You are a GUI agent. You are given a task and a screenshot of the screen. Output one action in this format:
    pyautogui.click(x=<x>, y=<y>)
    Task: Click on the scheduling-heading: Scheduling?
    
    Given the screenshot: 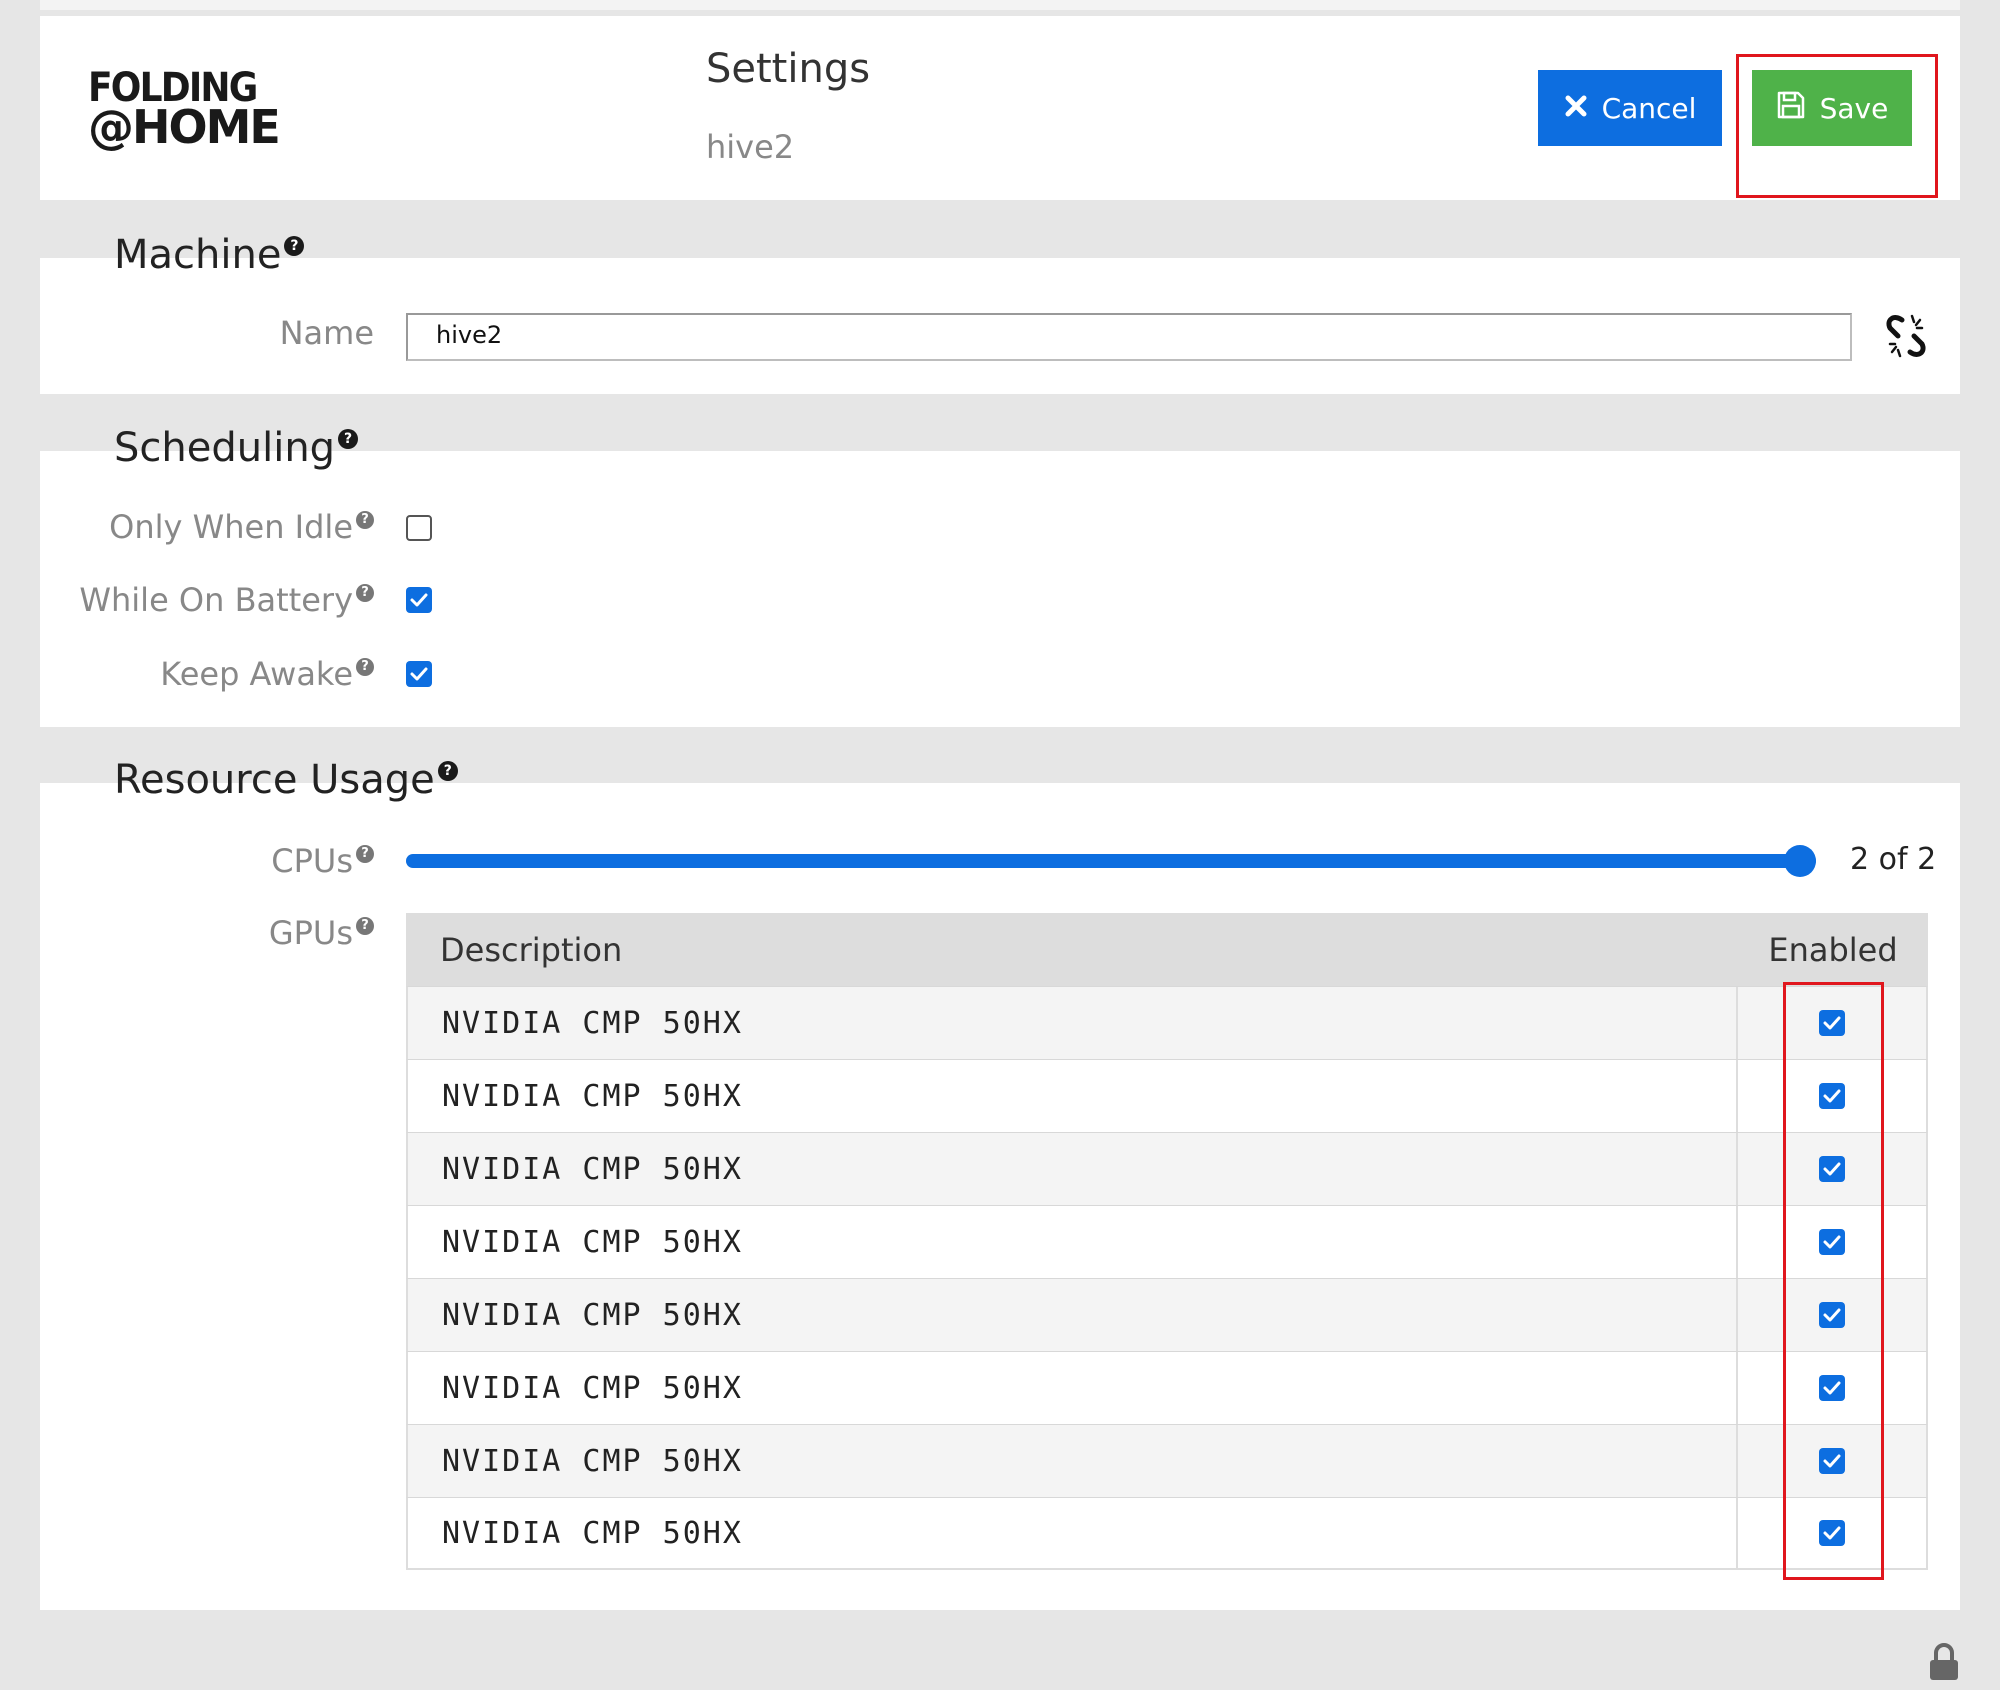 What is the action you would take?
    pyautogui.click(x=236, y=448)
    